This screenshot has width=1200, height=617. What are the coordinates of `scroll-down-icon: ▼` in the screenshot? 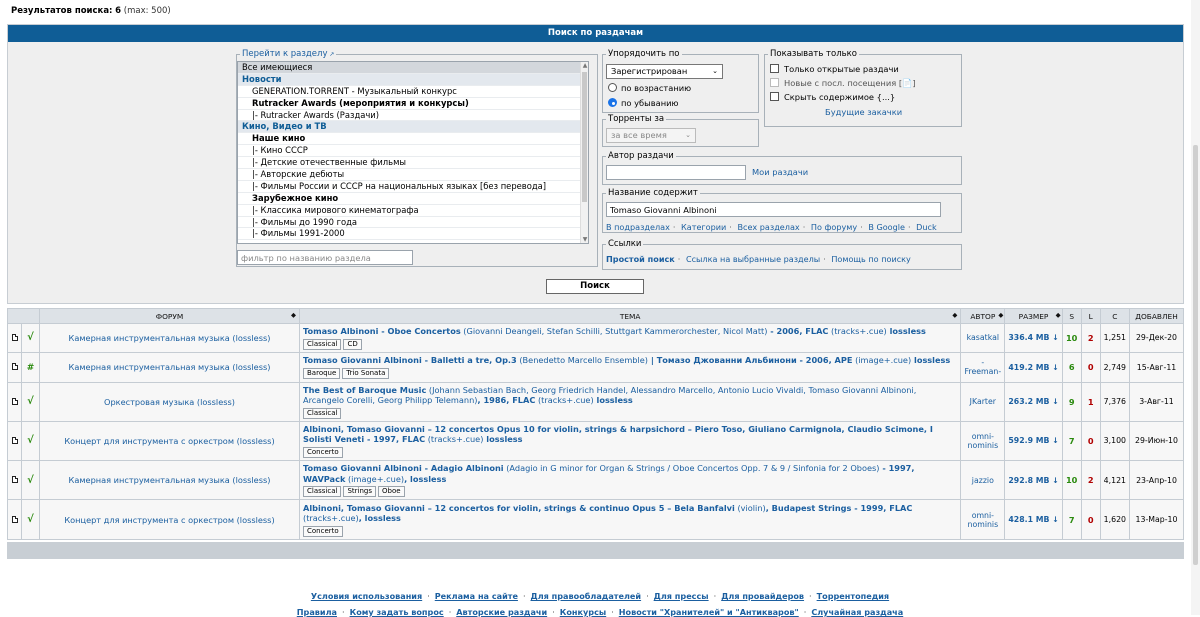 It's located at (584, 239).